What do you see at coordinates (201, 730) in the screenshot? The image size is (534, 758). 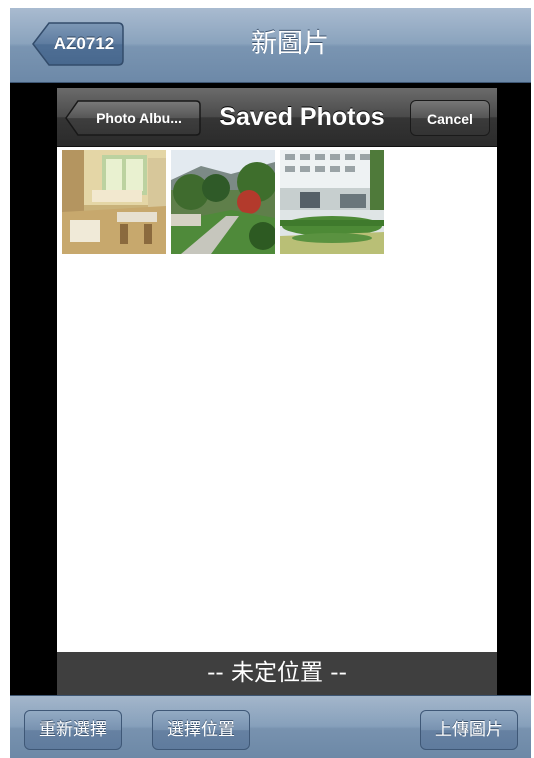 I see `choose-location-button: 選擇位置` at bounding box center [201, 730].